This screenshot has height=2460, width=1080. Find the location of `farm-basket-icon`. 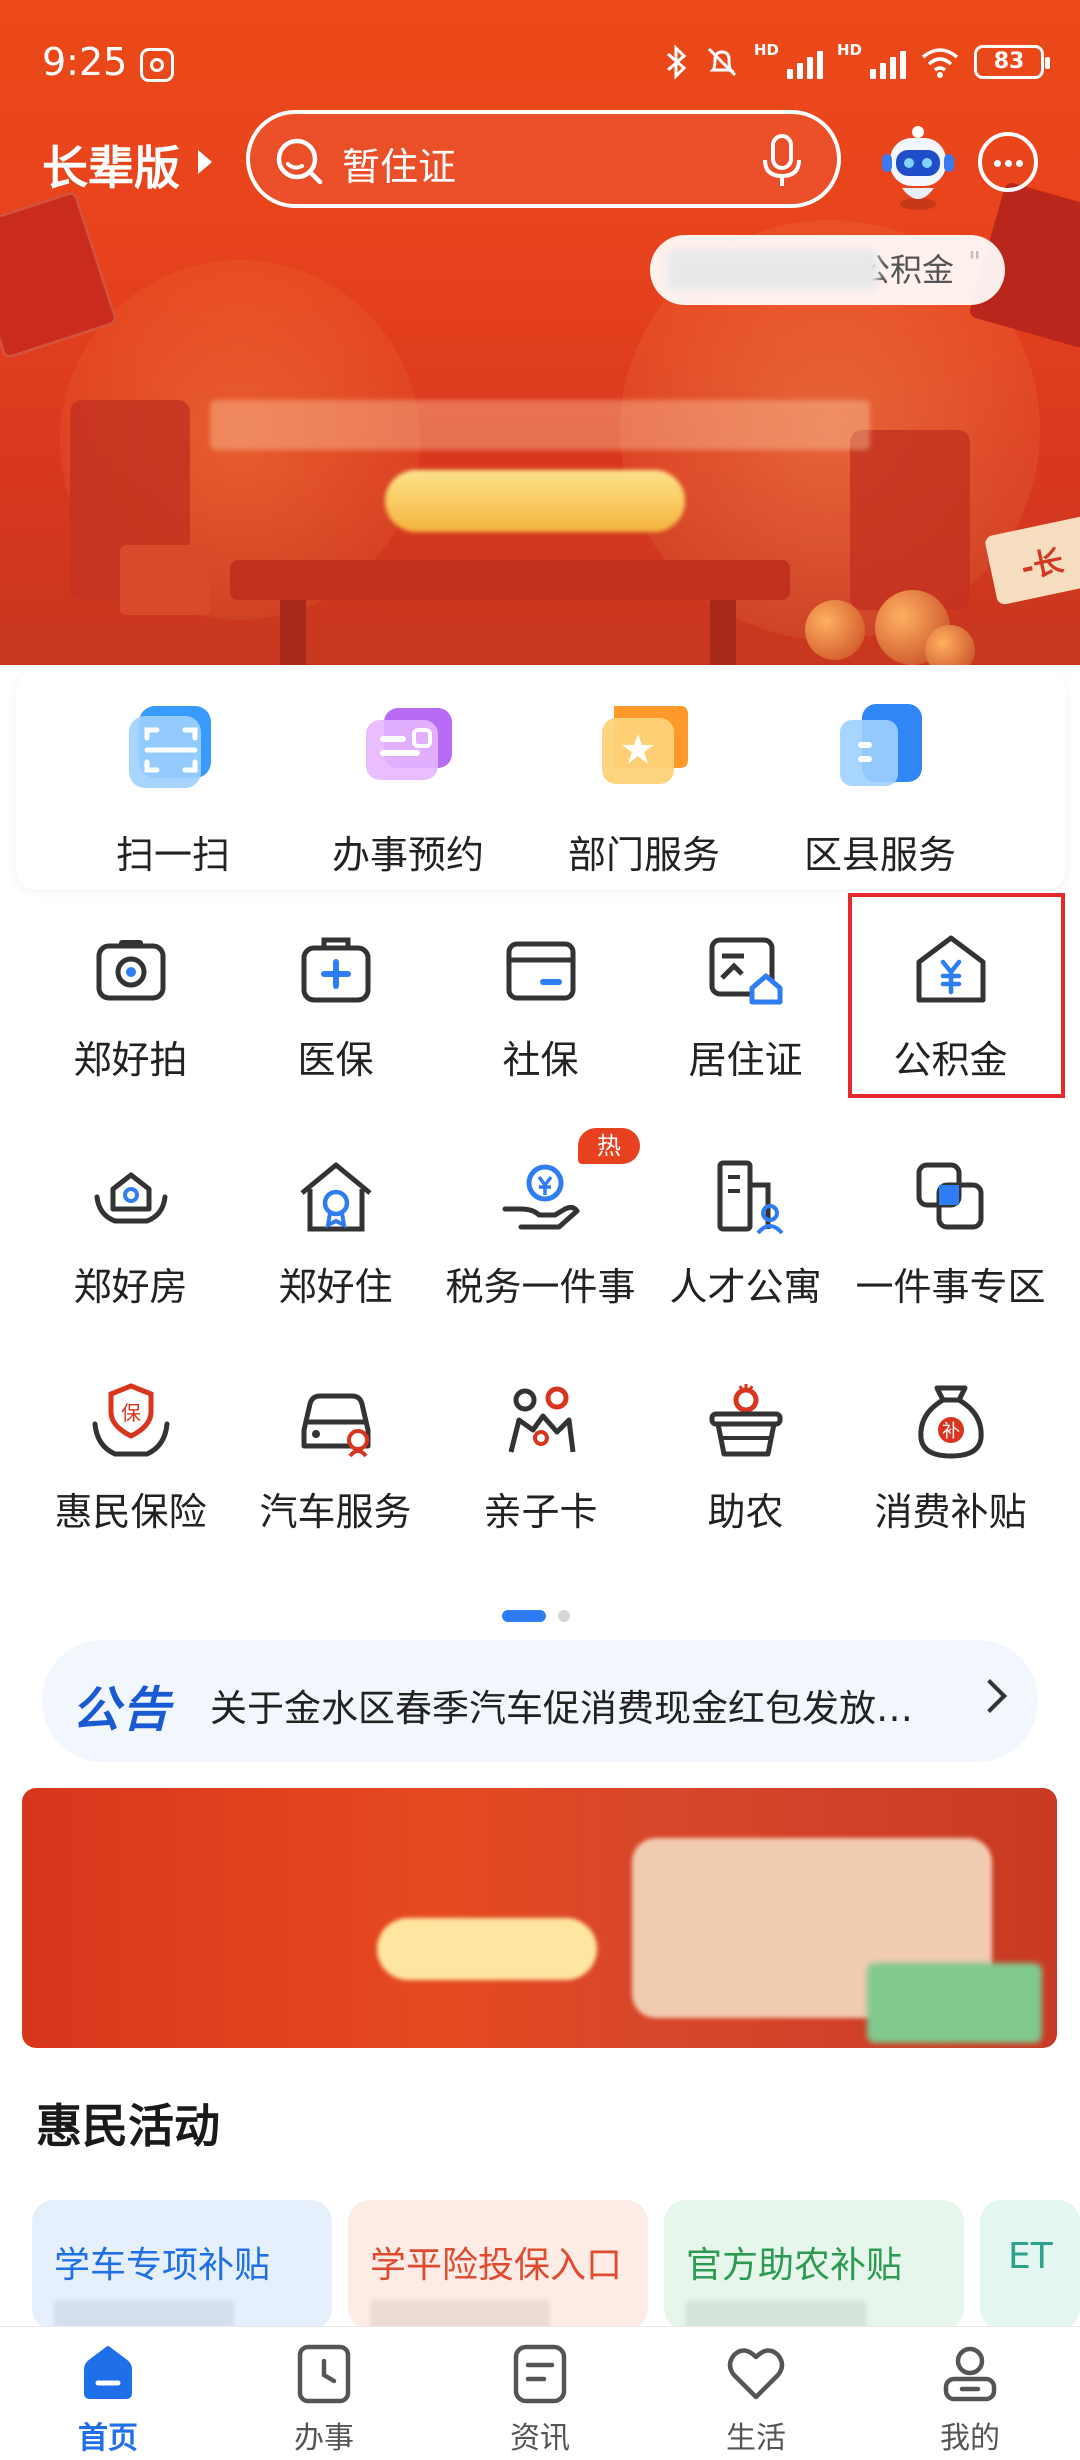

farm-basket-icon is located at coordinates (745, 1420).